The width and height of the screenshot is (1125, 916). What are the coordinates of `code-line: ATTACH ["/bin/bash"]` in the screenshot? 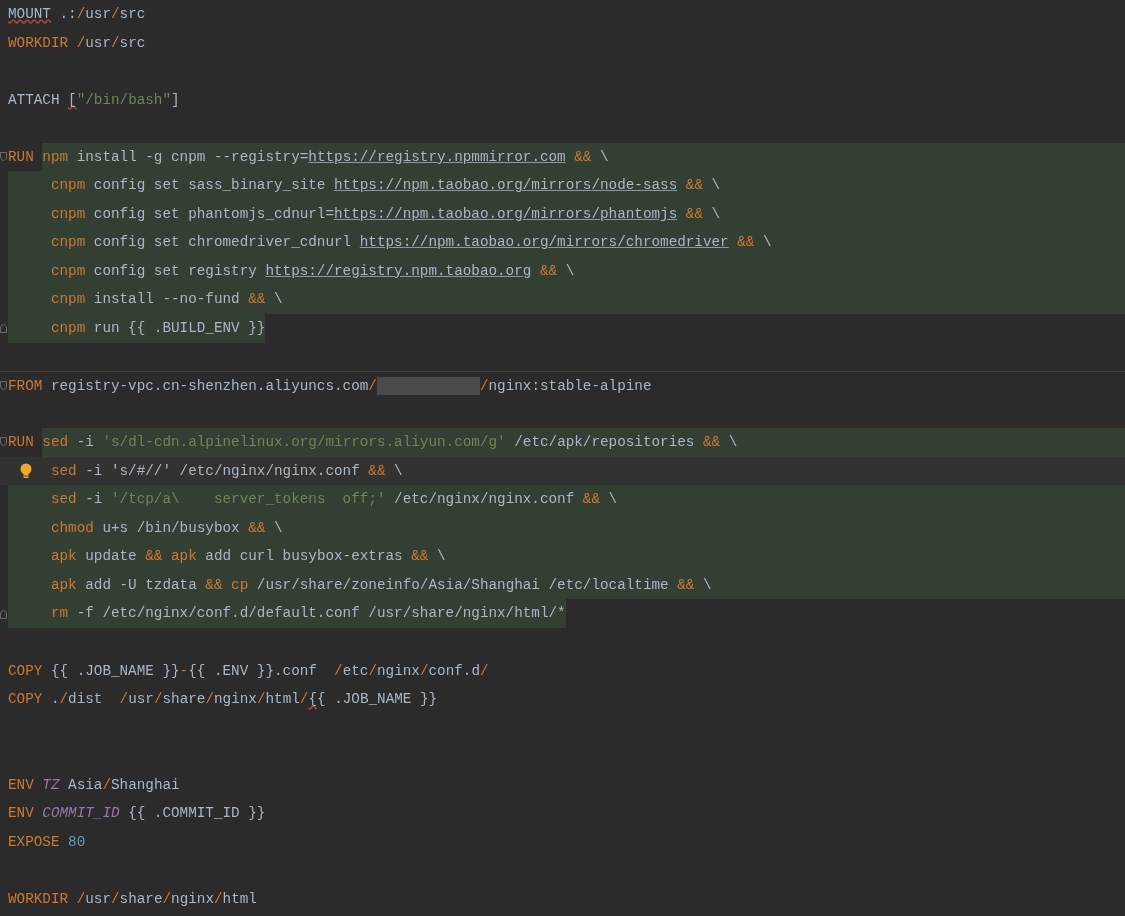 It's located at (94, 100).